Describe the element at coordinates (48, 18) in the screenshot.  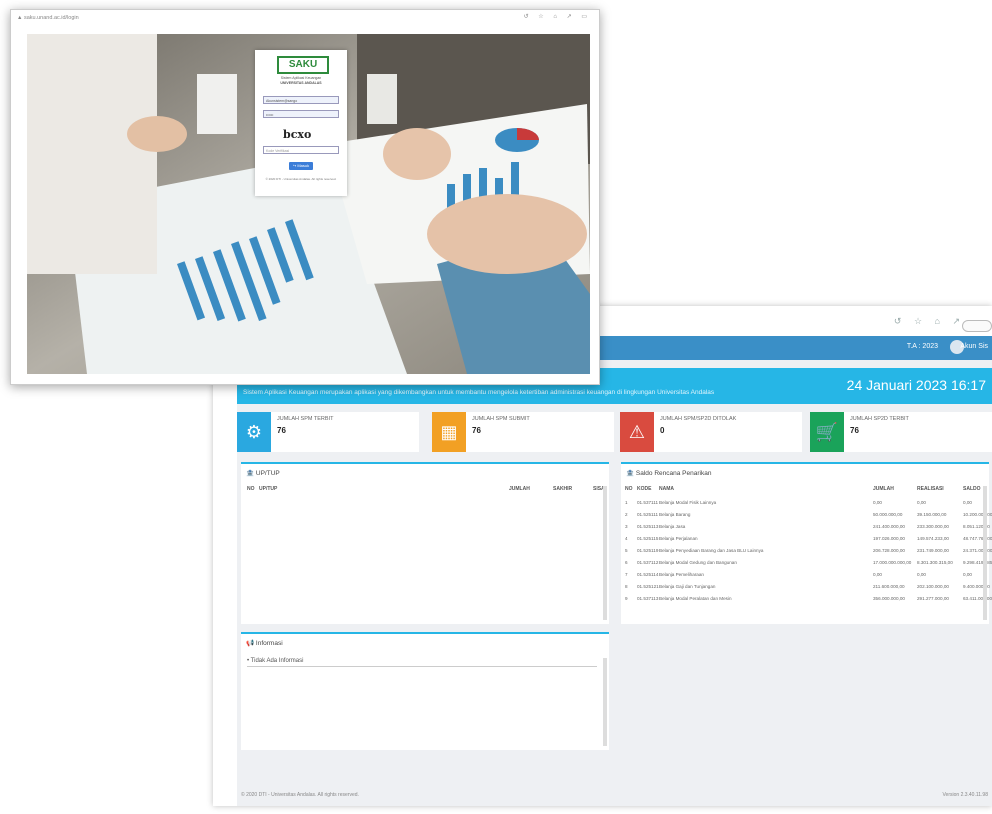
I see `address-bar: ▲ saku.unand.ac.id/login` at that location.